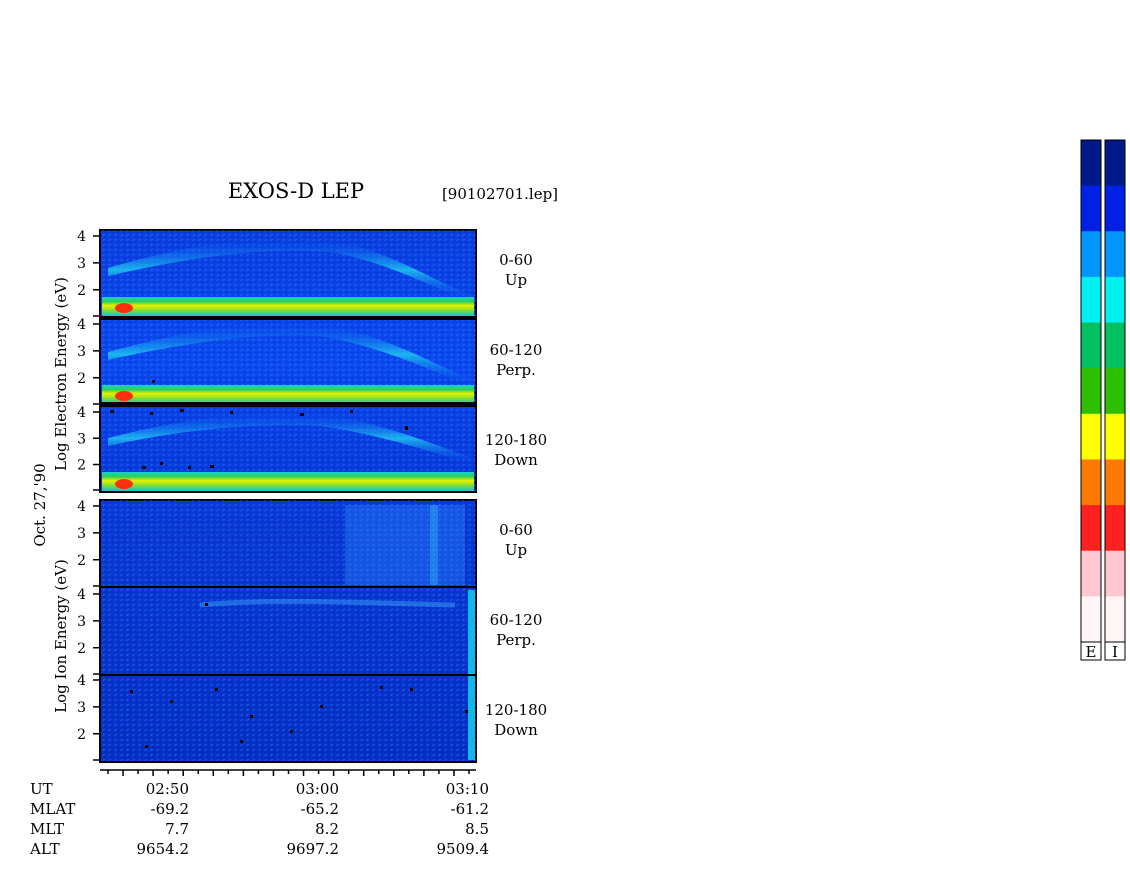  I want to click on ephemeris-value: -65.2, so click(320, 809).